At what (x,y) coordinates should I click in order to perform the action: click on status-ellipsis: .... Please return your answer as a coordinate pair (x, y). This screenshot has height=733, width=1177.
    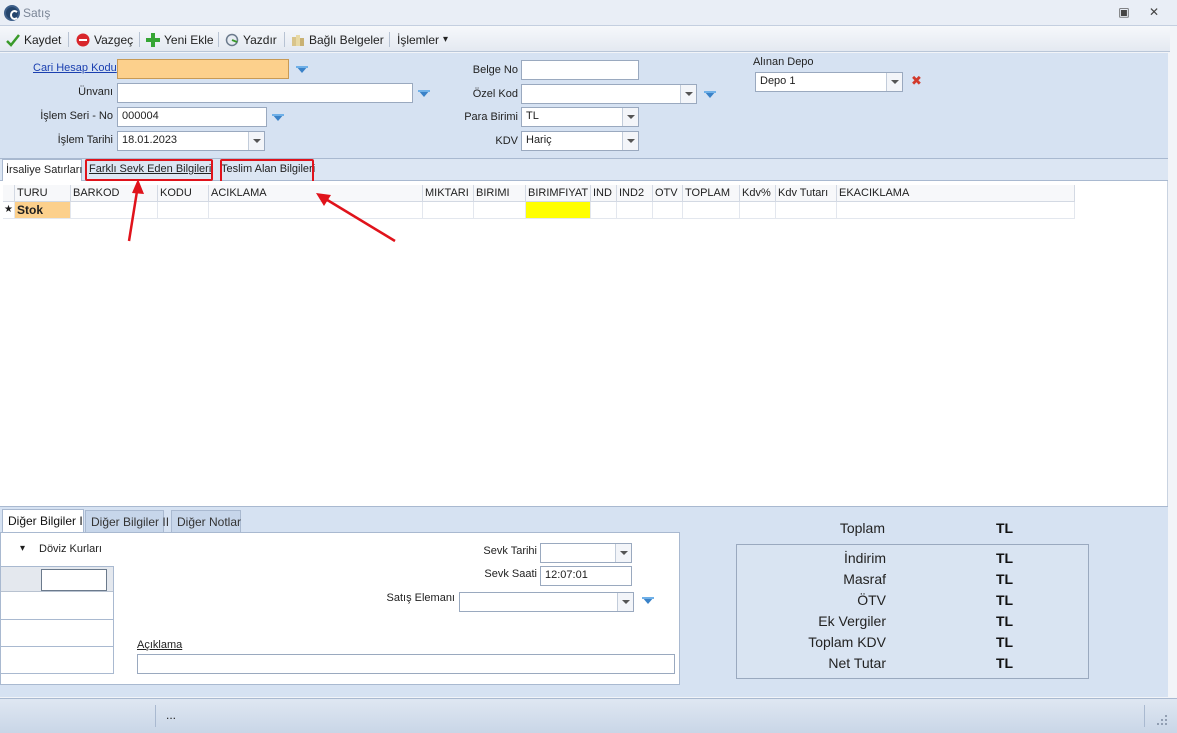
    Looking at the image, I should click on (171, 715).